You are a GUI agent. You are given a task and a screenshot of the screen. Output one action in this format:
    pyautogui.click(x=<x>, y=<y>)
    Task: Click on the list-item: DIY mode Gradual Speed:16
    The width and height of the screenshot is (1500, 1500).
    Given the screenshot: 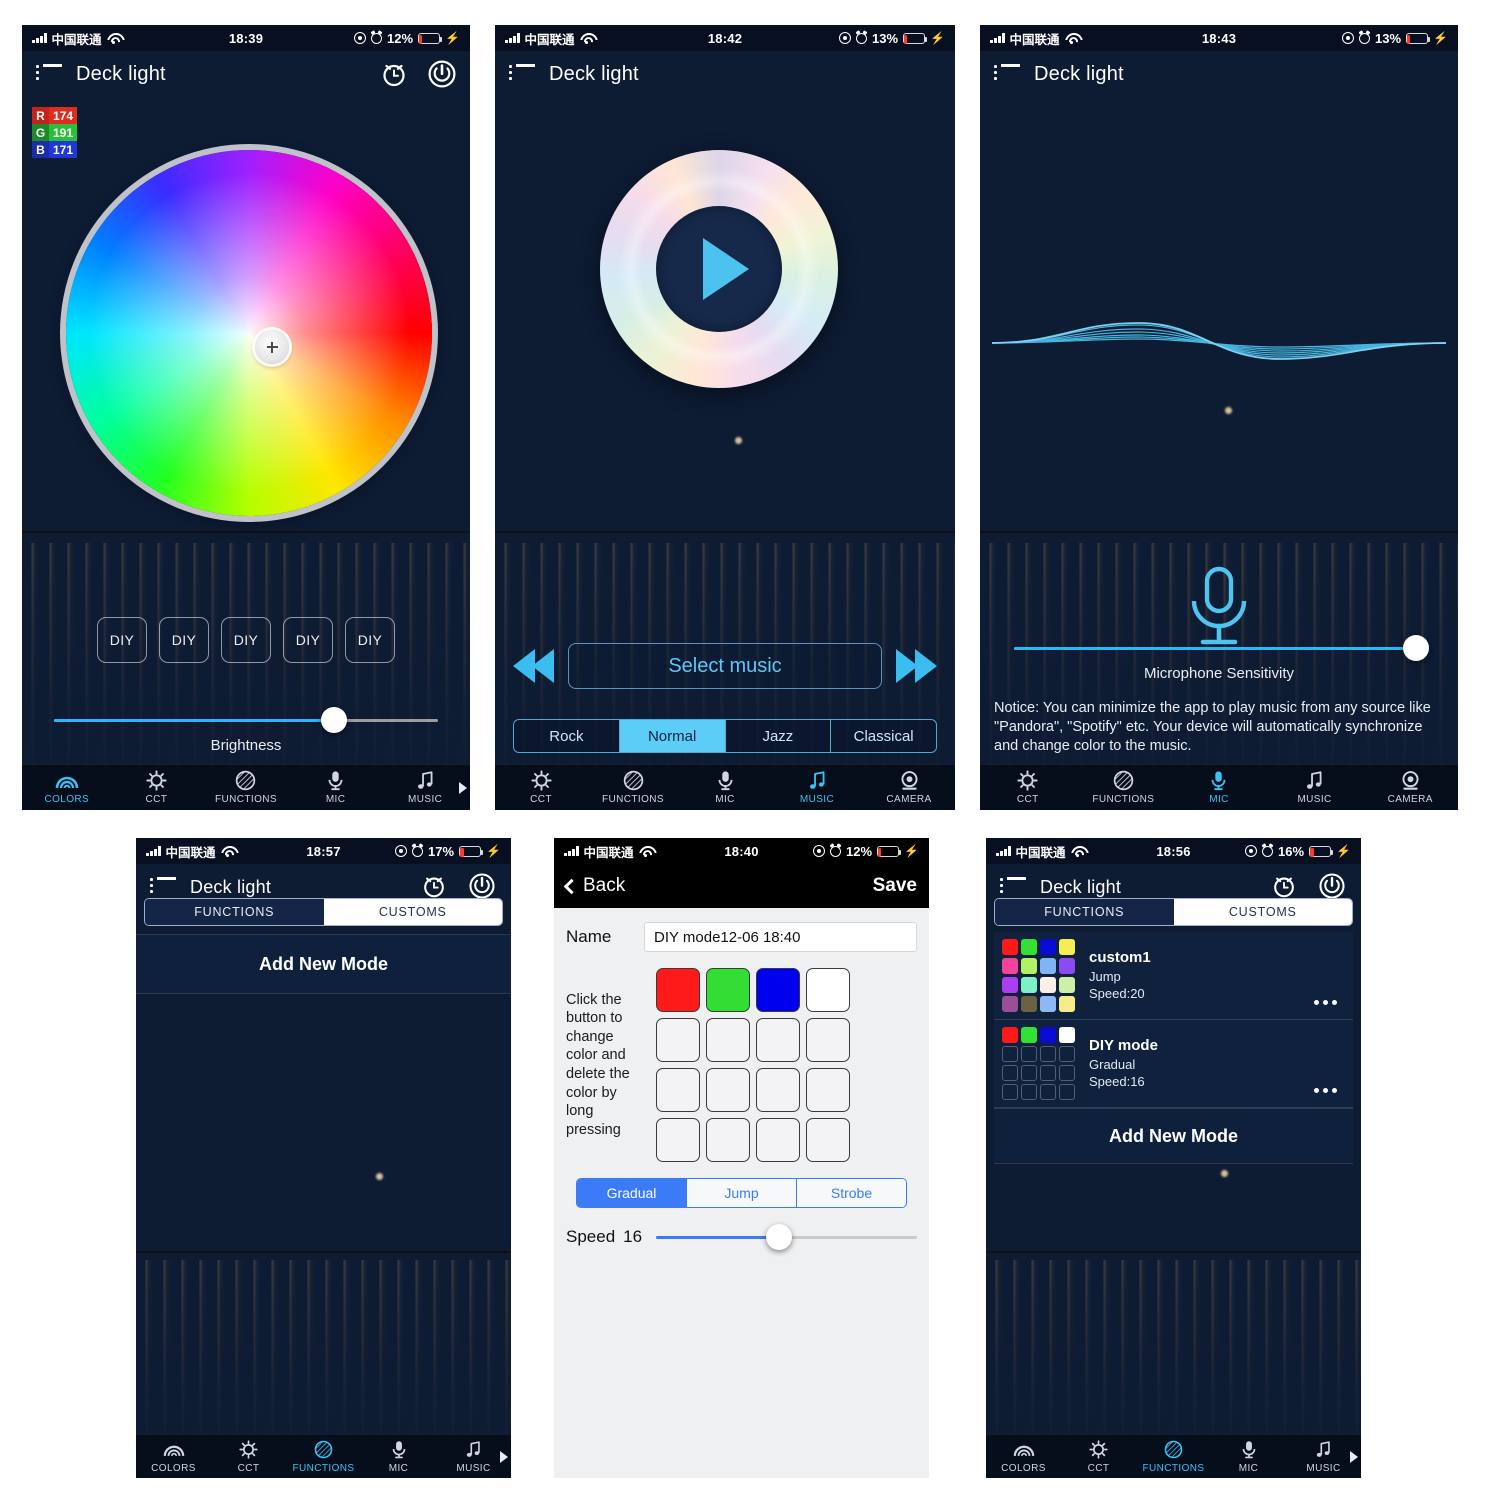 What is the action you would take?
    pyautogui.click(x=1173, y=1064)
    